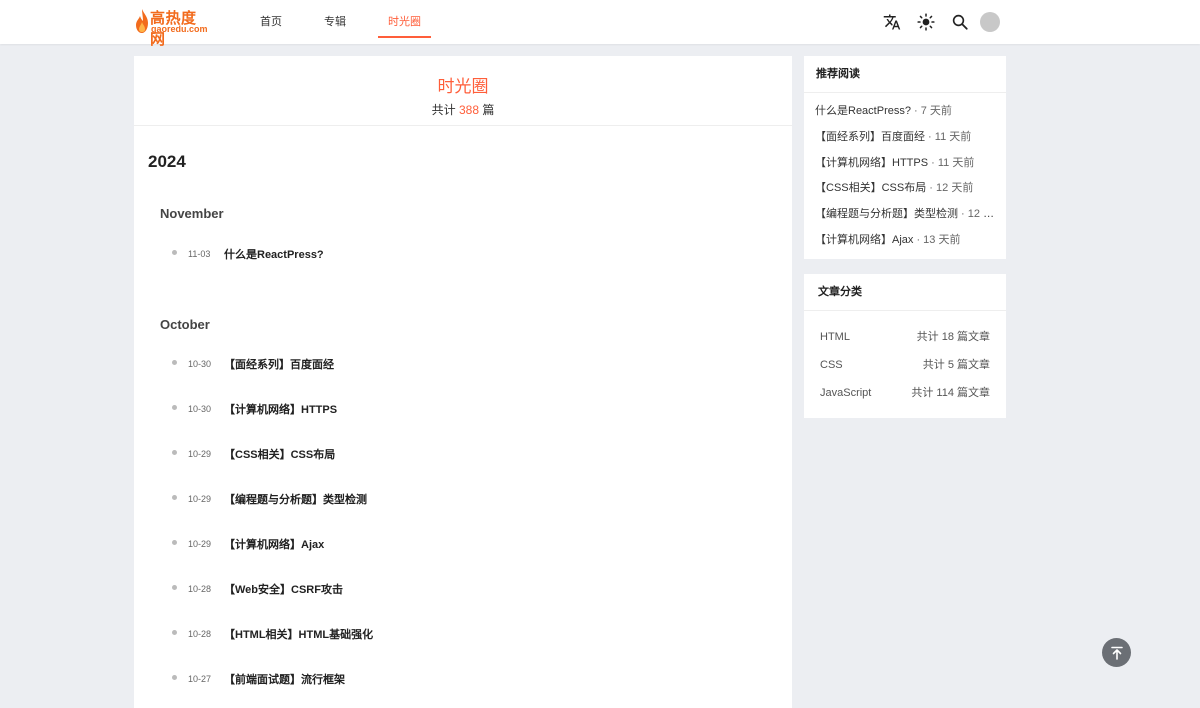 The image size is (1200, 708). Describe the element at coordinates (199, 254) in the screenshot. I see `entry-date: 11-03` at that location.